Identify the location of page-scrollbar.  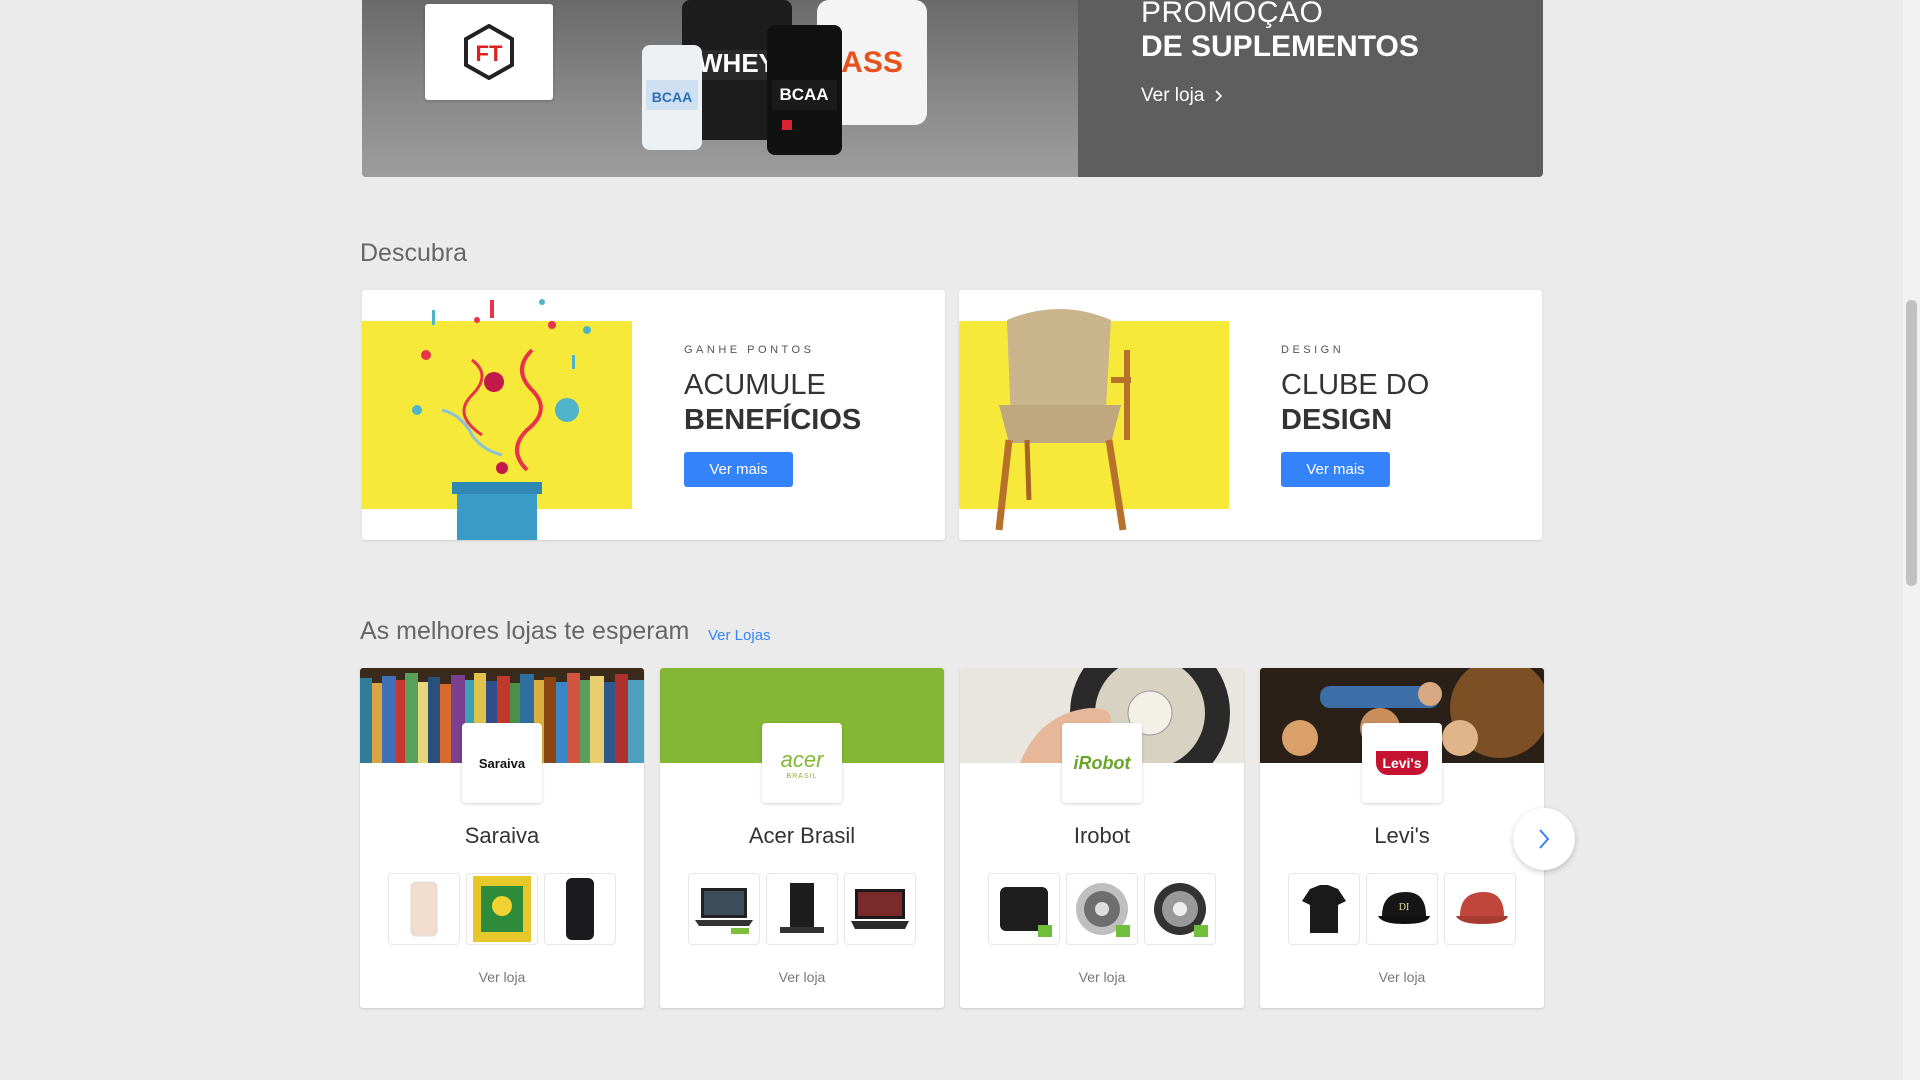
(1911, 540).